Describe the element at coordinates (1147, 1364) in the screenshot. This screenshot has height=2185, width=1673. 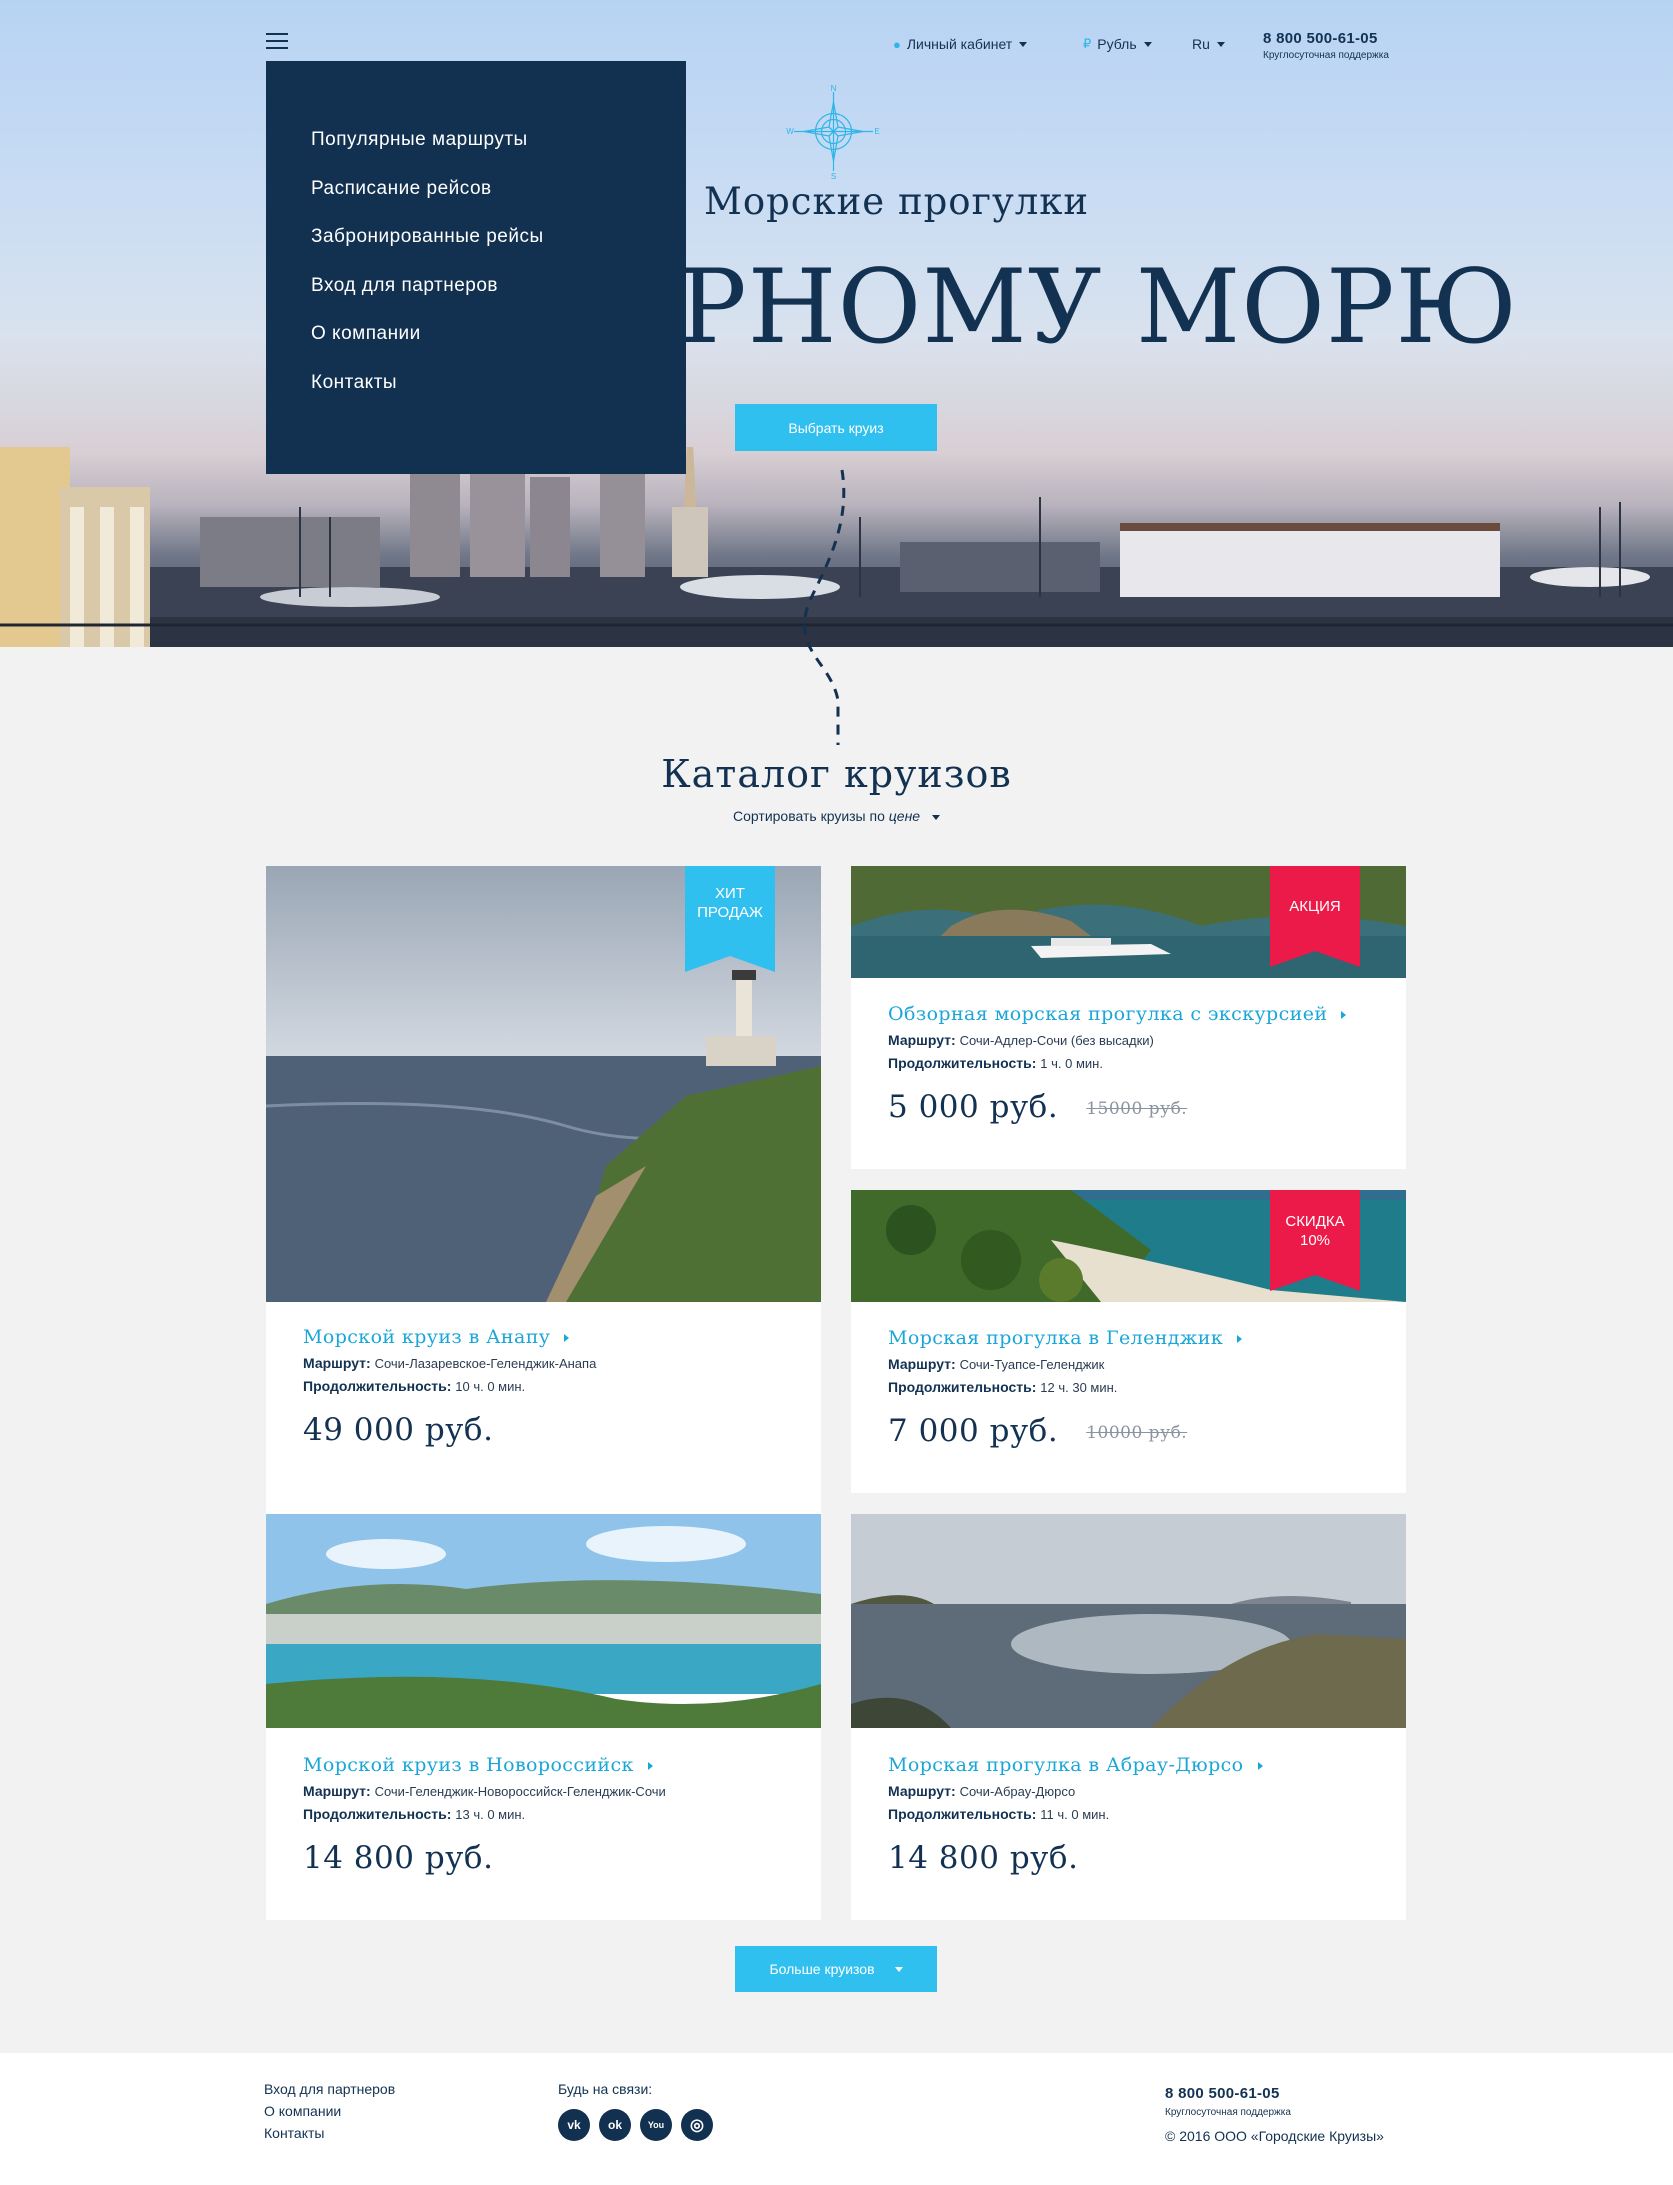
I see `route-row: Маршрут: Сочи-Туапсе-Геленджик` at that location.